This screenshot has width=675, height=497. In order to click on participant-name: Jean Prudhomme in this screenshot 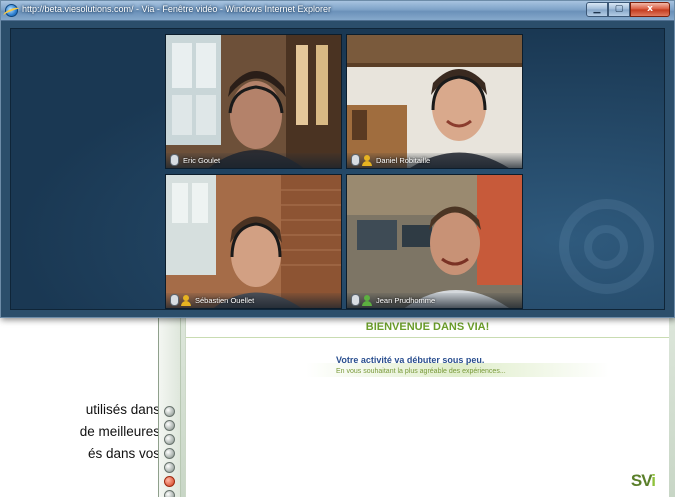, I will do `click(406, 300)`.